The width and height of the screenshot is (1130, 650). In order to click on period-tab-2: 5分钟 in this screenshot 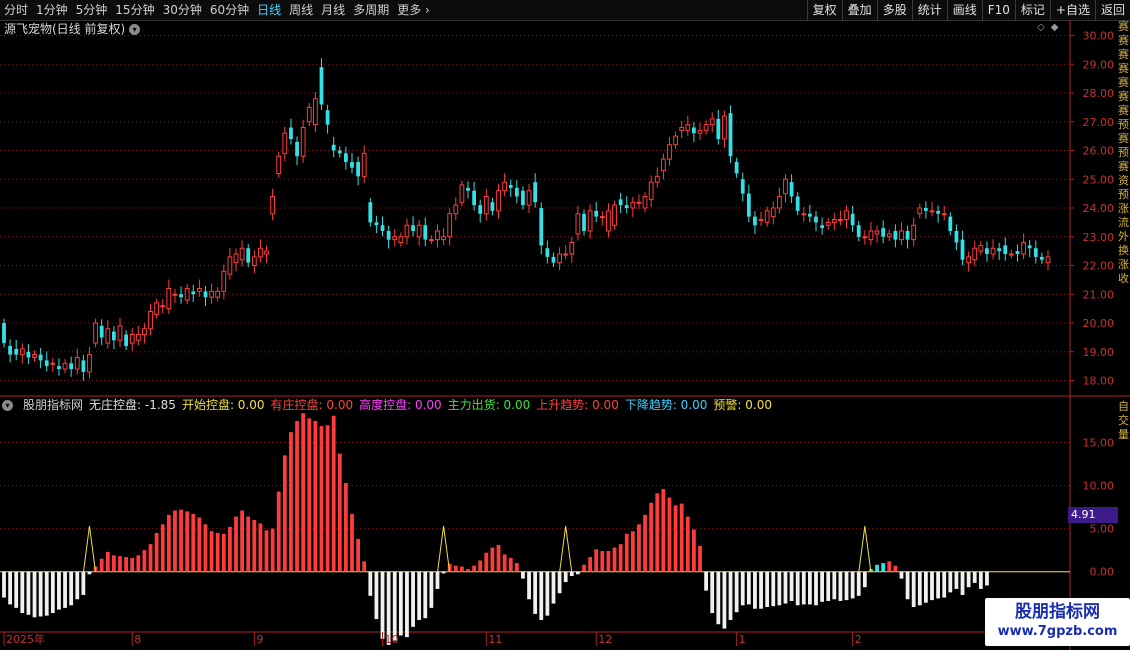, I will do `click(92, 10)`.